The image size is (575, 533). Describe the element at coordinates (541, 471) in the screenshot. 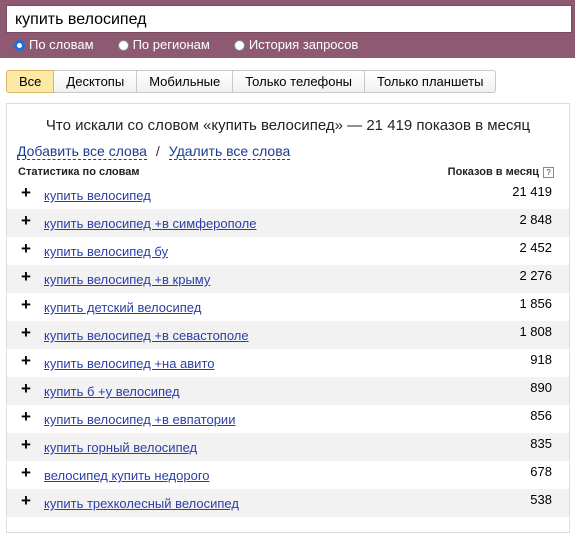

I see `impressions-count: 678` at that location.